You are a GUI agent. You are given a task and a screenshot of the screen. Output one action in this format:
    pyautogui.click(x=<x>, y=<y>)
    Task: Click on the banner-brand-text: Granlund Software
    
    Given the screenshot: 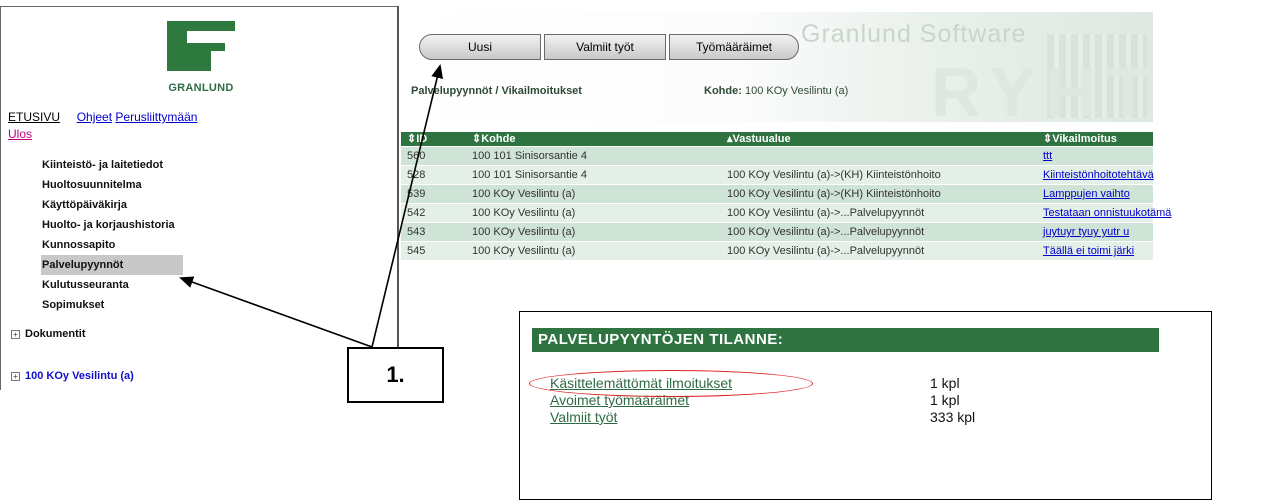 What is the action you would take?
    pyautogui.click(x=914, y=34)
    